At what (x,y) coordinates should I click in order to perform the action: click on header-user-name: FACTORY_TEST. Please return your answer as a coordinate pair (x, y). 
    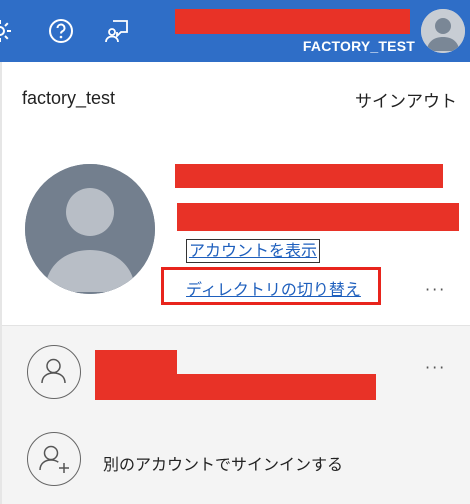
    Looking at the image, I should click on (350, 46).